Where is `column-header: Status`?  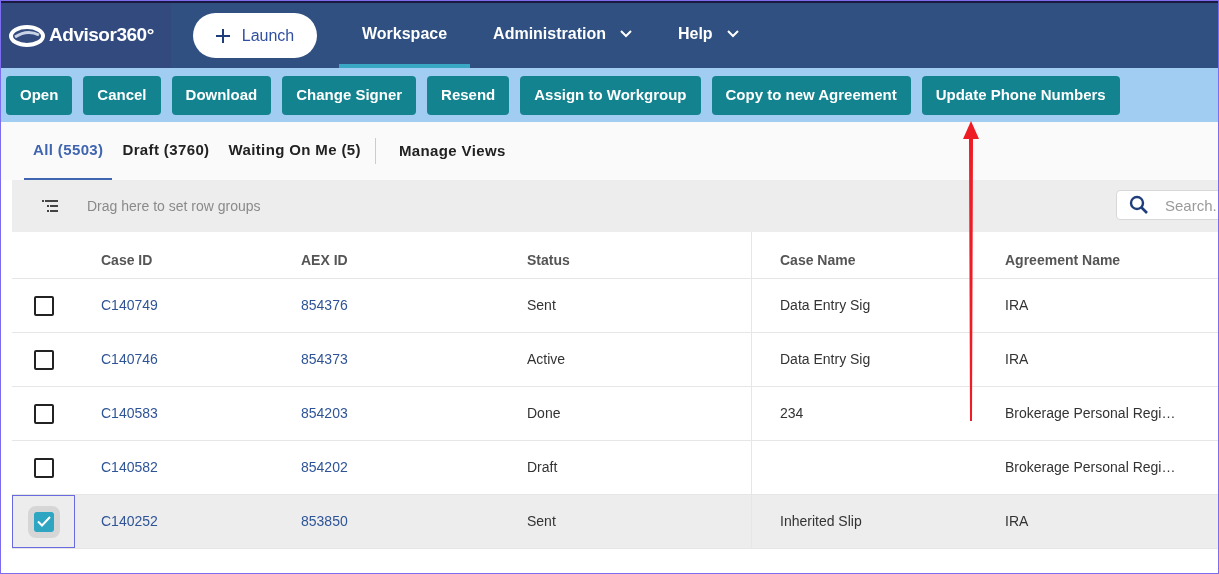 column-header: Status is located at coordinates (548, 260).